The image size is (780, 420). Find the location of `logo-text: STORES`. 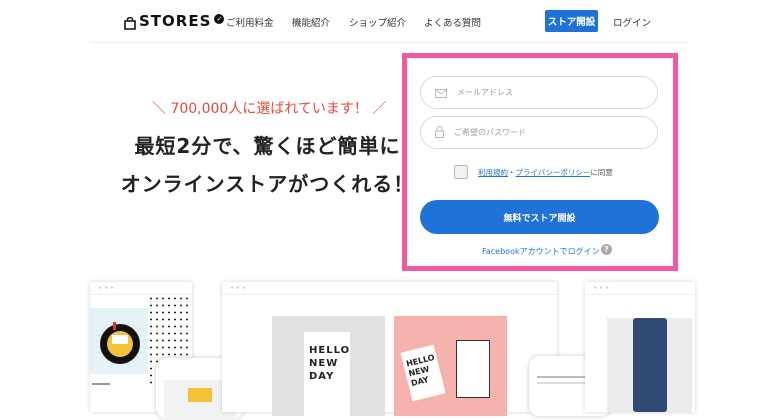

logo-text: STORES is located at coordinates (175, 21).